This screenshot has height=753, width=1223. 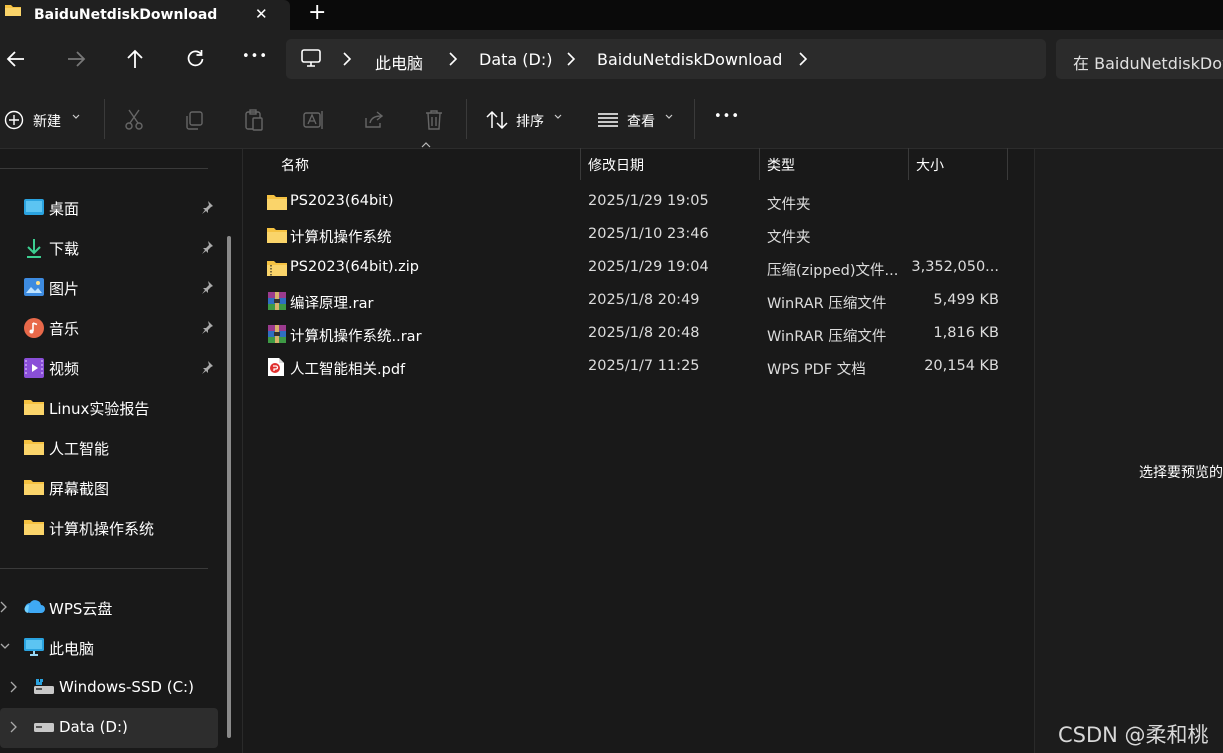 I want to click on sidebar-item-this-pc: 此电脑, so click(x=109, y=648).